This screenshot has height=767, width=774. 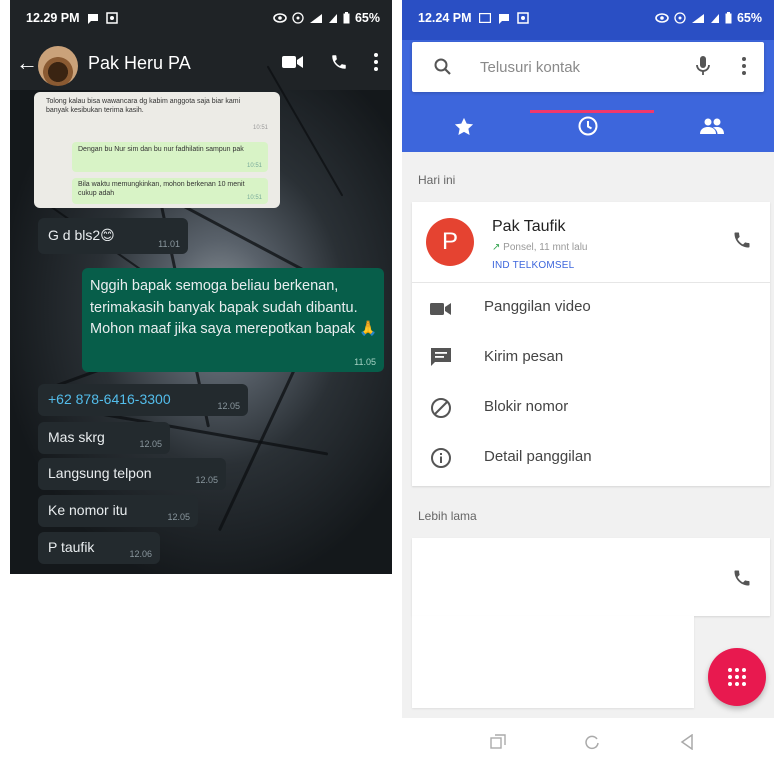 What do you see at coordinates (687, 742) in the screenshot?
I see `back-icon` at bounding box center [687, 742].